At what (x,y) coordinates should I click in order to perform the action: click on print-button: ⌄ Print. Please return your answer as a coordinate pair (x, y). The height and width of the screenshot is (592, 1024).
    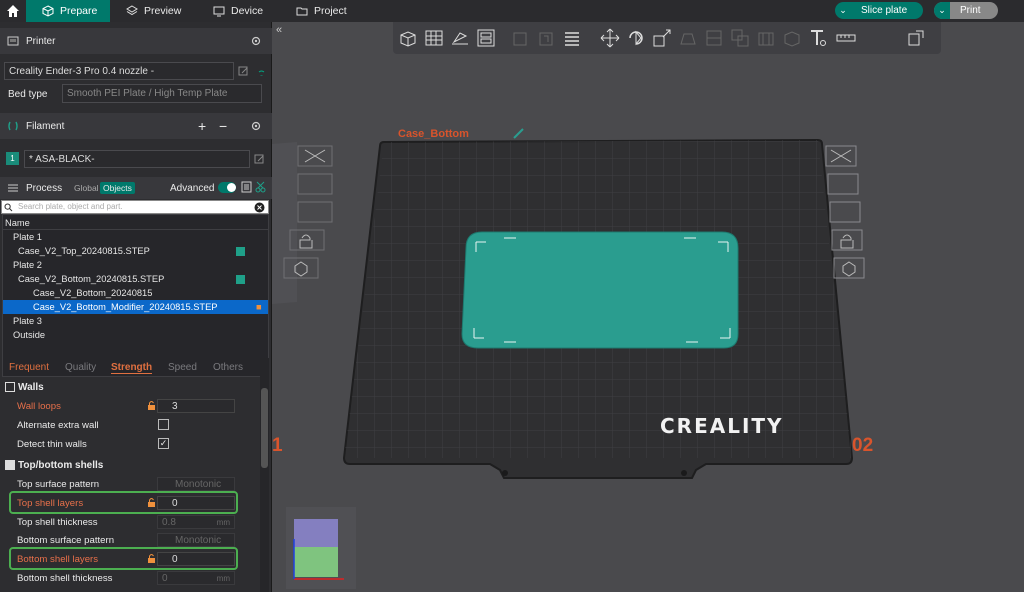
    Looking at the image, I should click on (966, 10).